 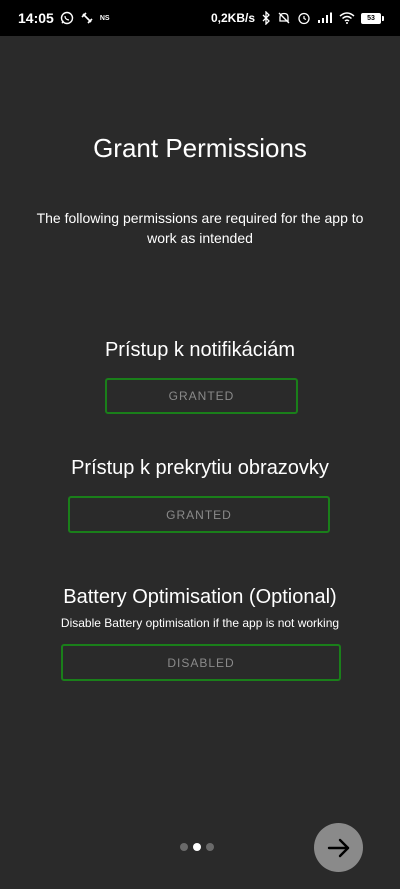 I want to click on status-left: 14:05 NS, so click(x=64, y=18).